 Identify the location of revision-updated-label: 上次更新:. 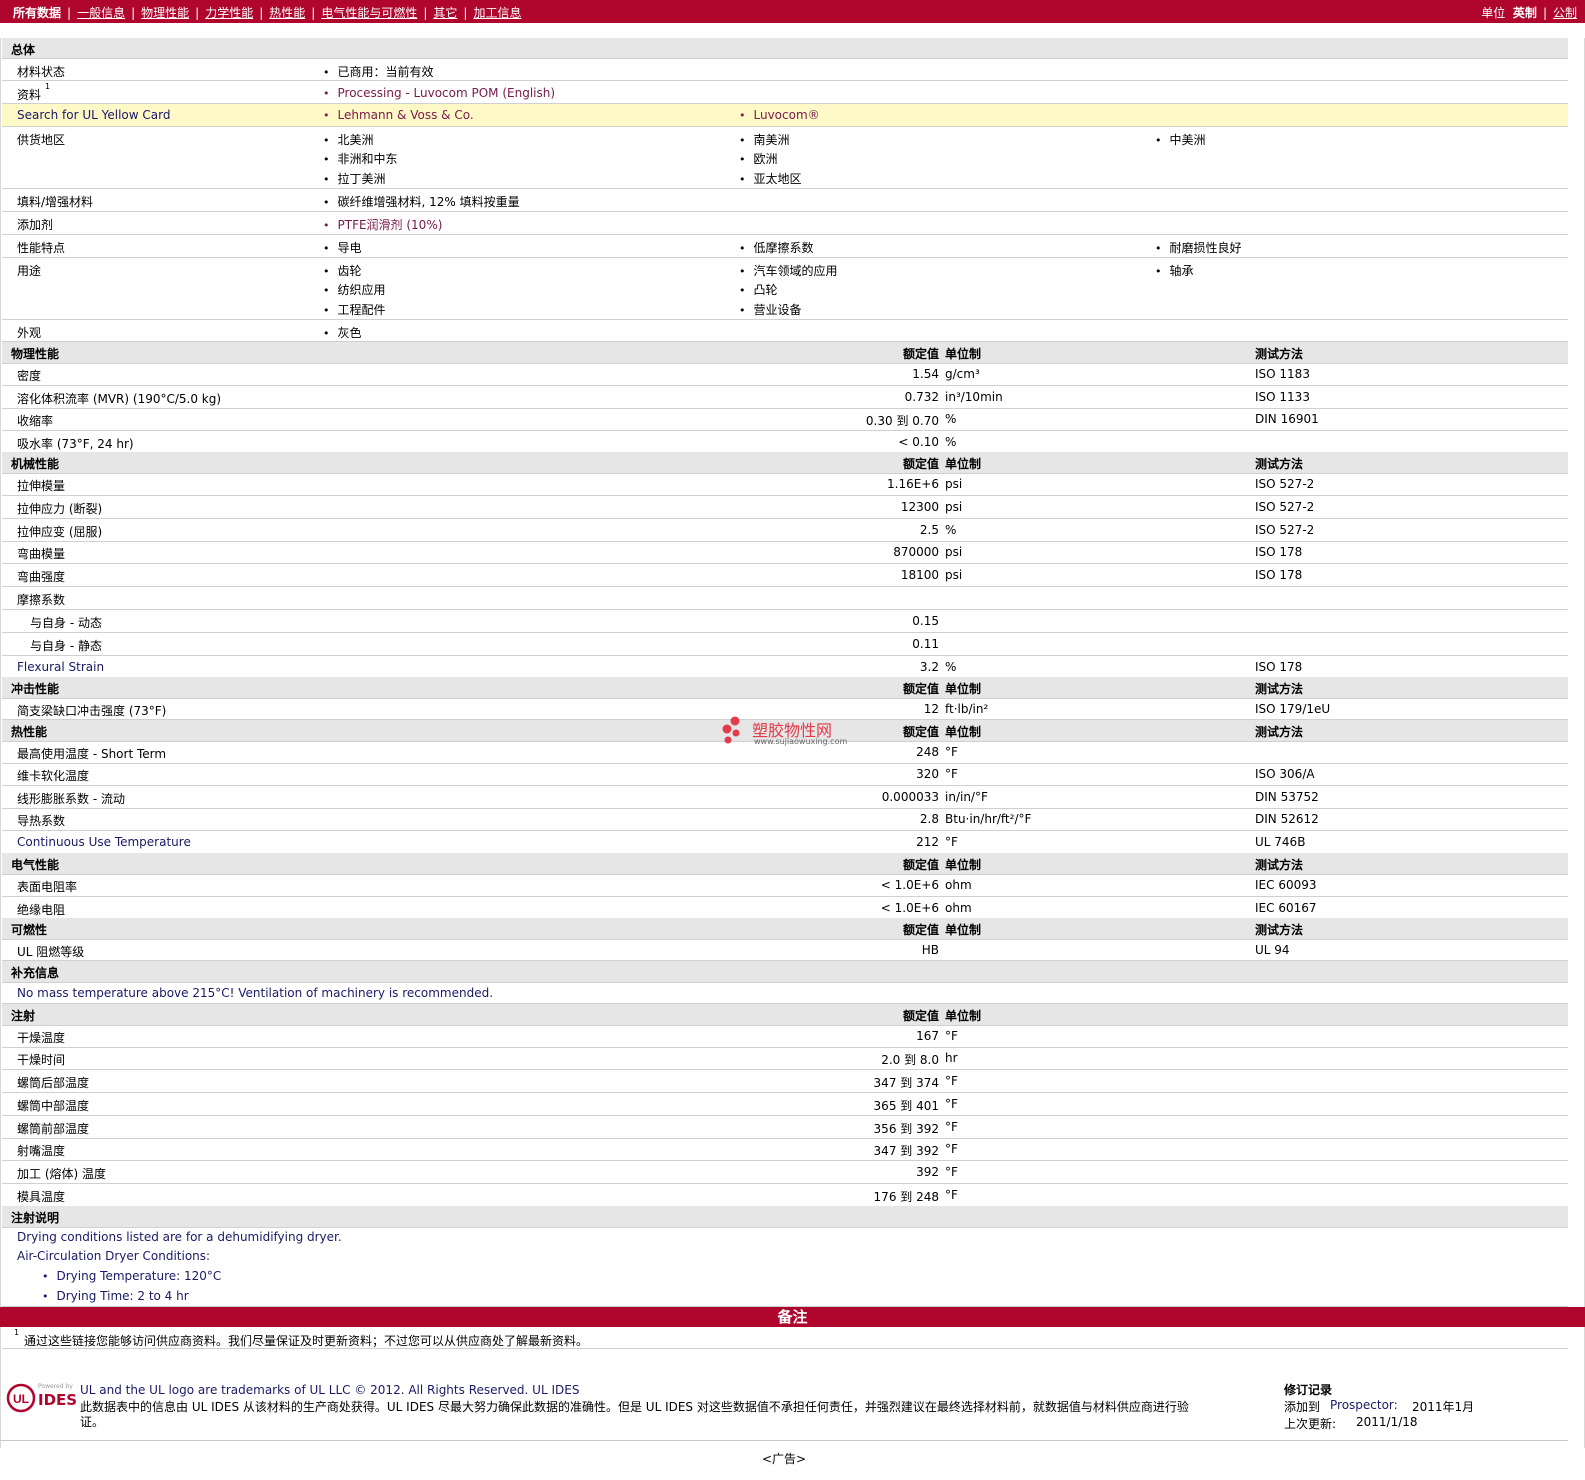
(1310, 1424).